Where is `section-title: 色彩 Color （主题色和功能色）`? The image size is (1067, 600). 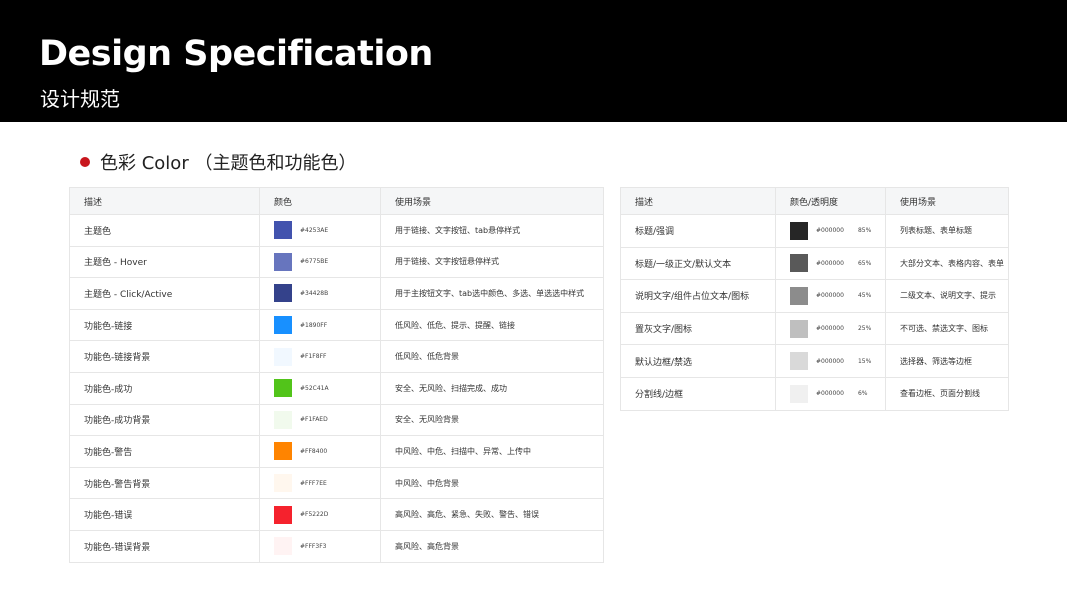
section-title: 色彩 Color （主题色和功能色） is located at coordinates (228, 163).